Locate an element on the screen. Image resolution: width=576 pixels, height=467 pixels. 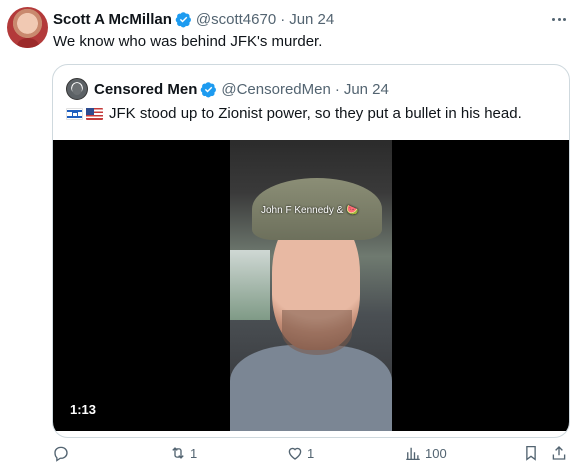
action-bar: 1 1 100 is located at coordinates (288, 453).